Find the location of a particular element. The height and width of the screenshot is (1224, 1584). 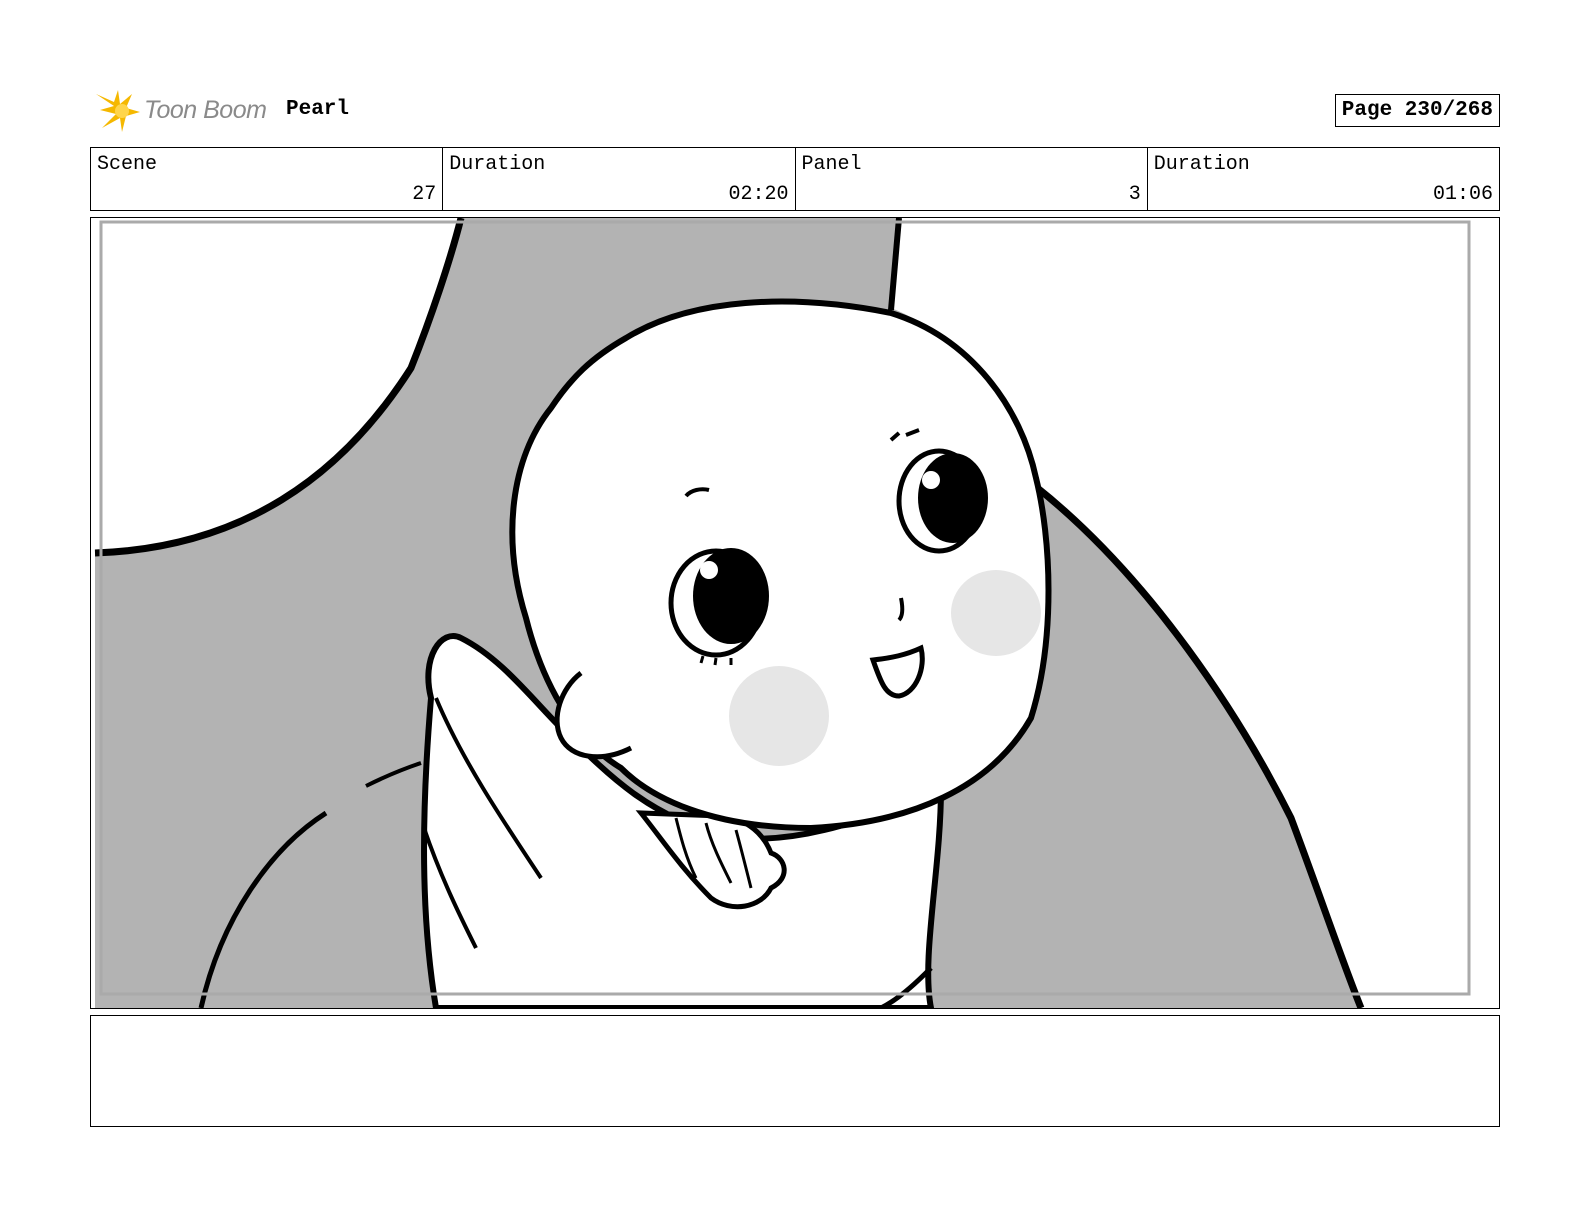

panel-duration-cell: Duration 01:06 is located at coordinates (1323, 179).